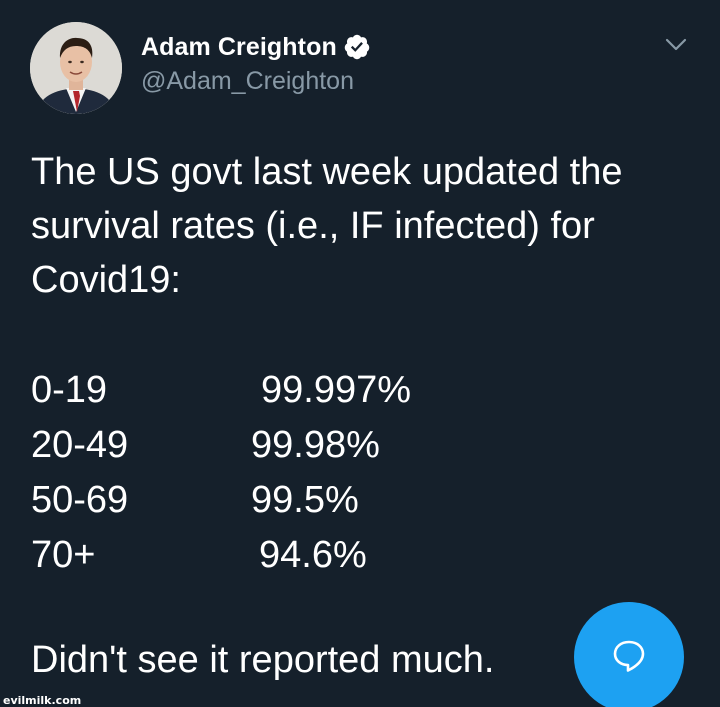 The width and height of the screenshot is (720, 707). I want to click on age-group: 0-19, so click(69, 390).